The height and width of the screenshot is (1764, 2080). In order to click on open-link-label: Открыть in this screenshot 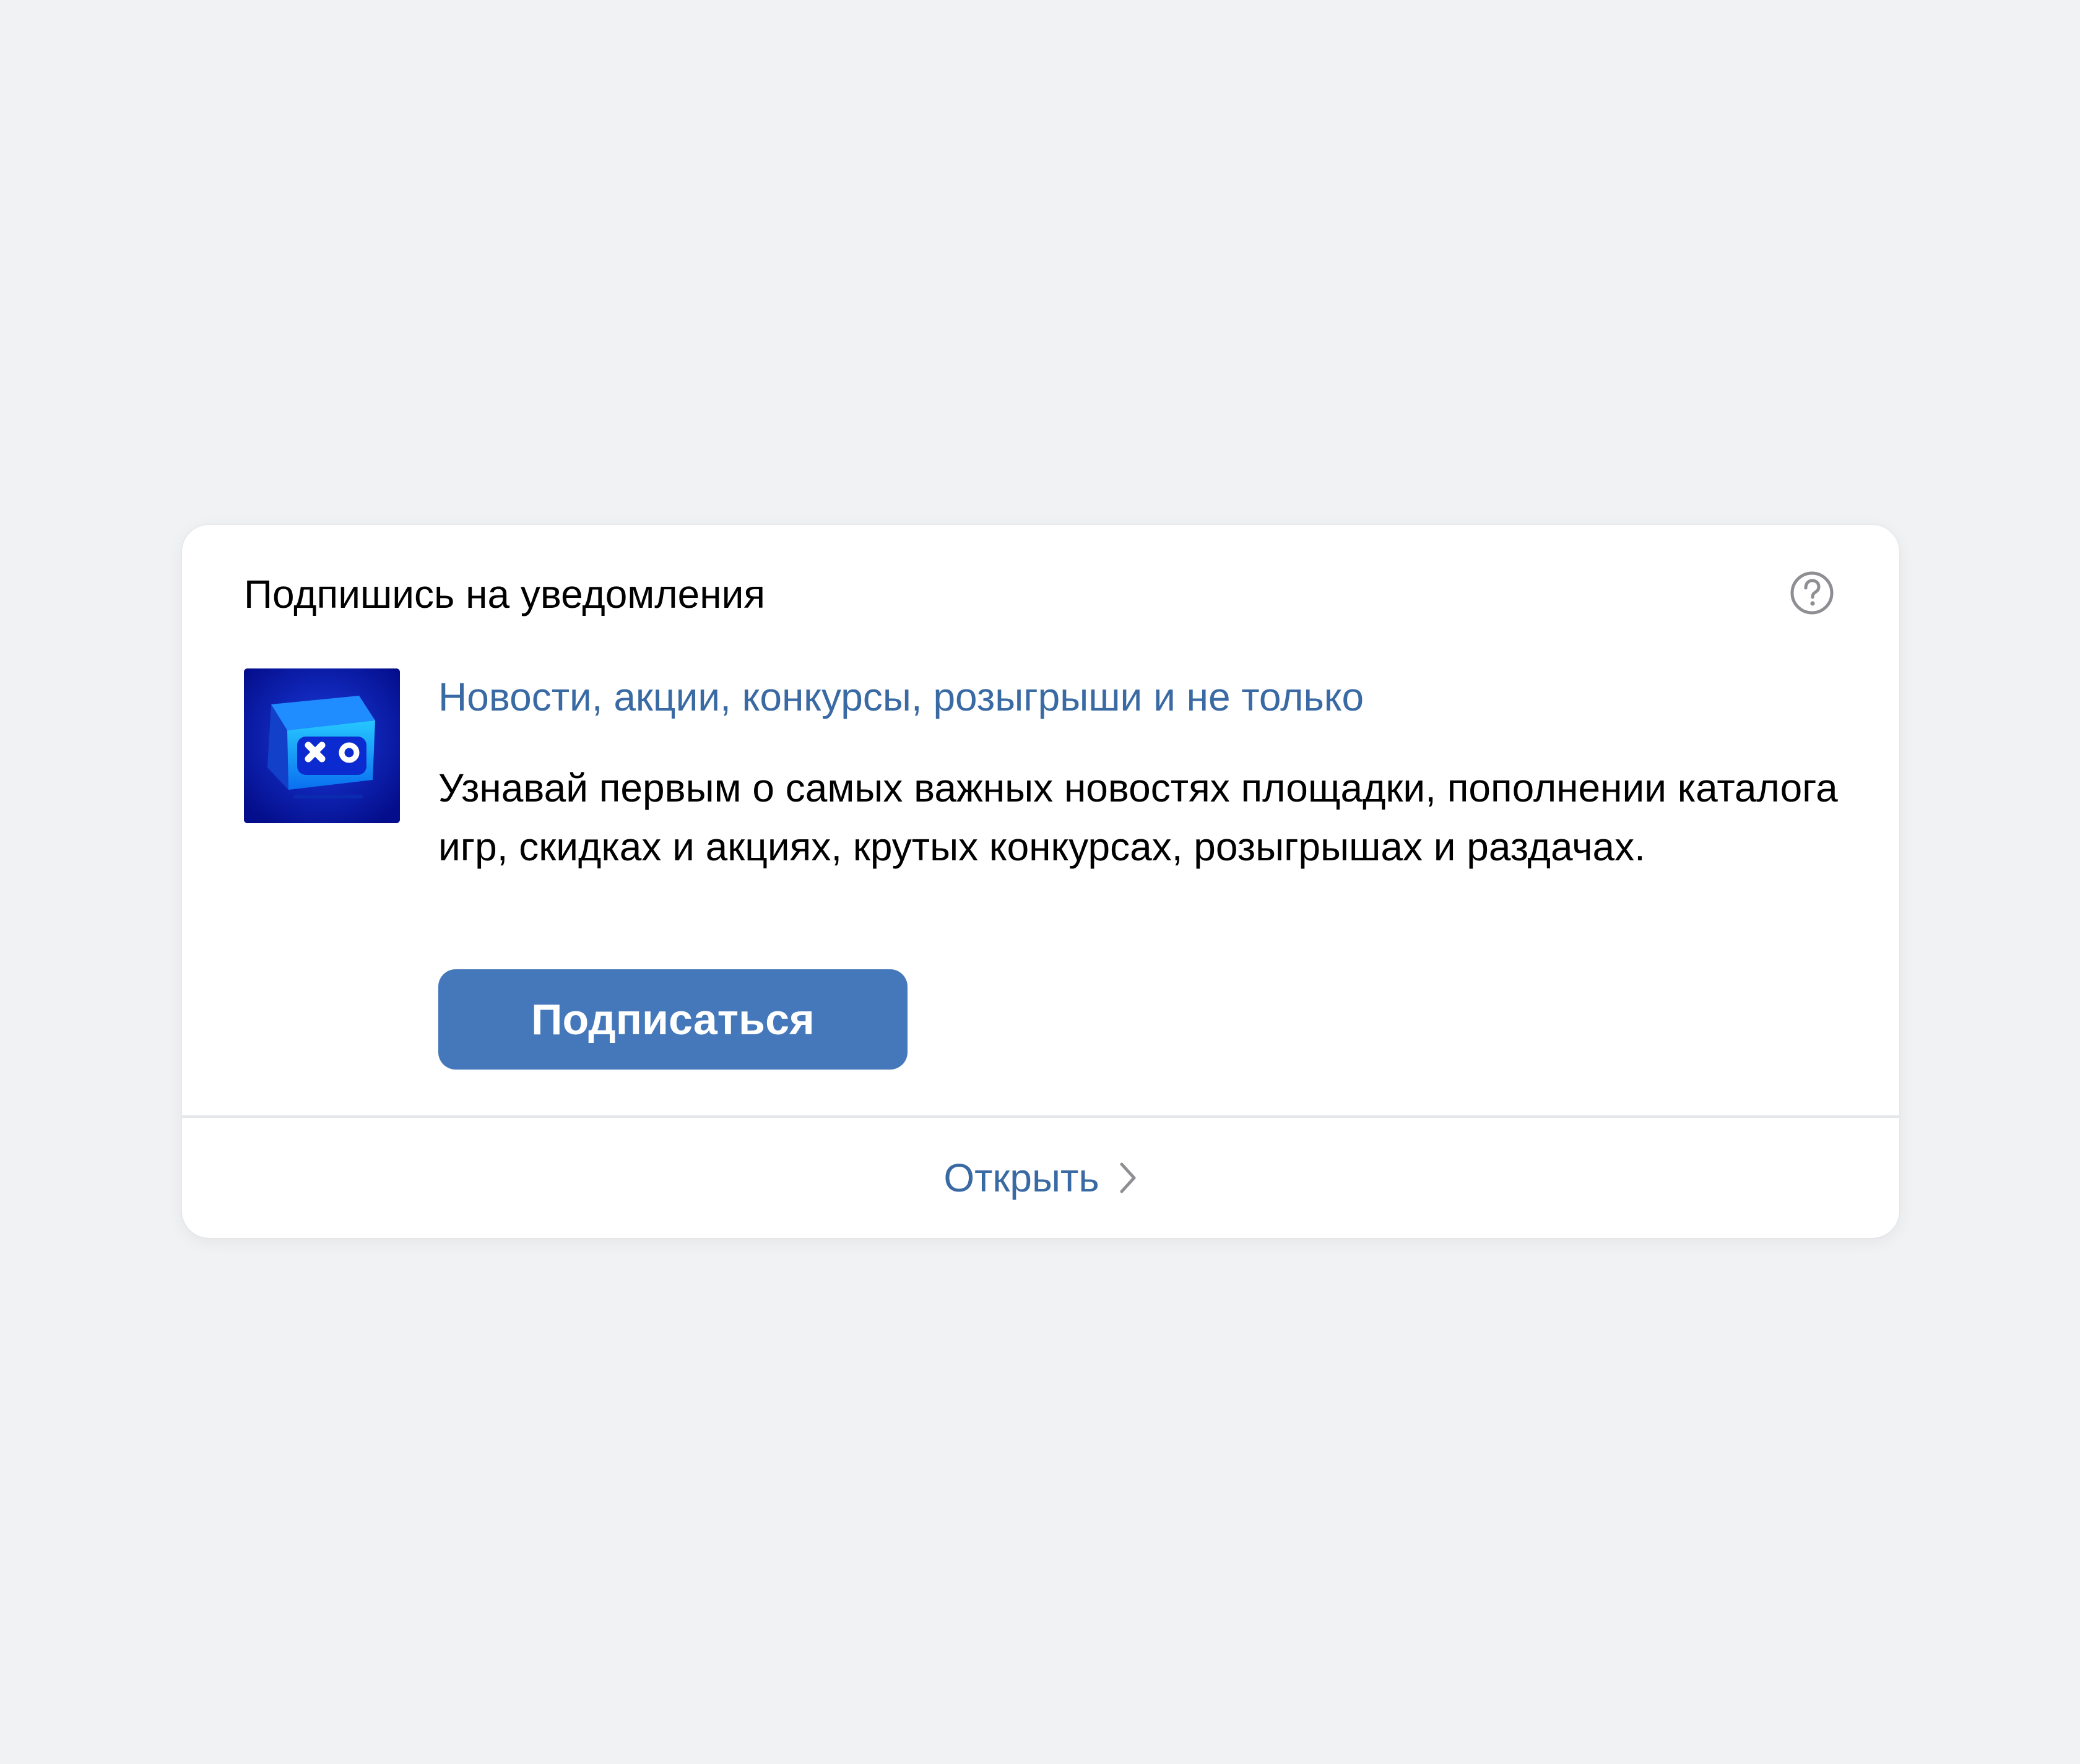, I will do `click(1021, 1178)`.